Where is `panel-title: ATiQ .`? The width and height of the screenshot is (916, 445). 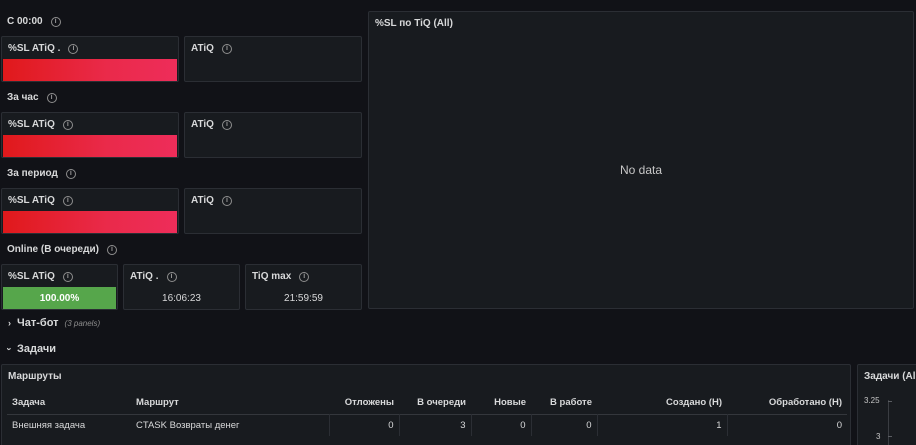 panel-title: ATiQ . is located at coordinates (144, 276).